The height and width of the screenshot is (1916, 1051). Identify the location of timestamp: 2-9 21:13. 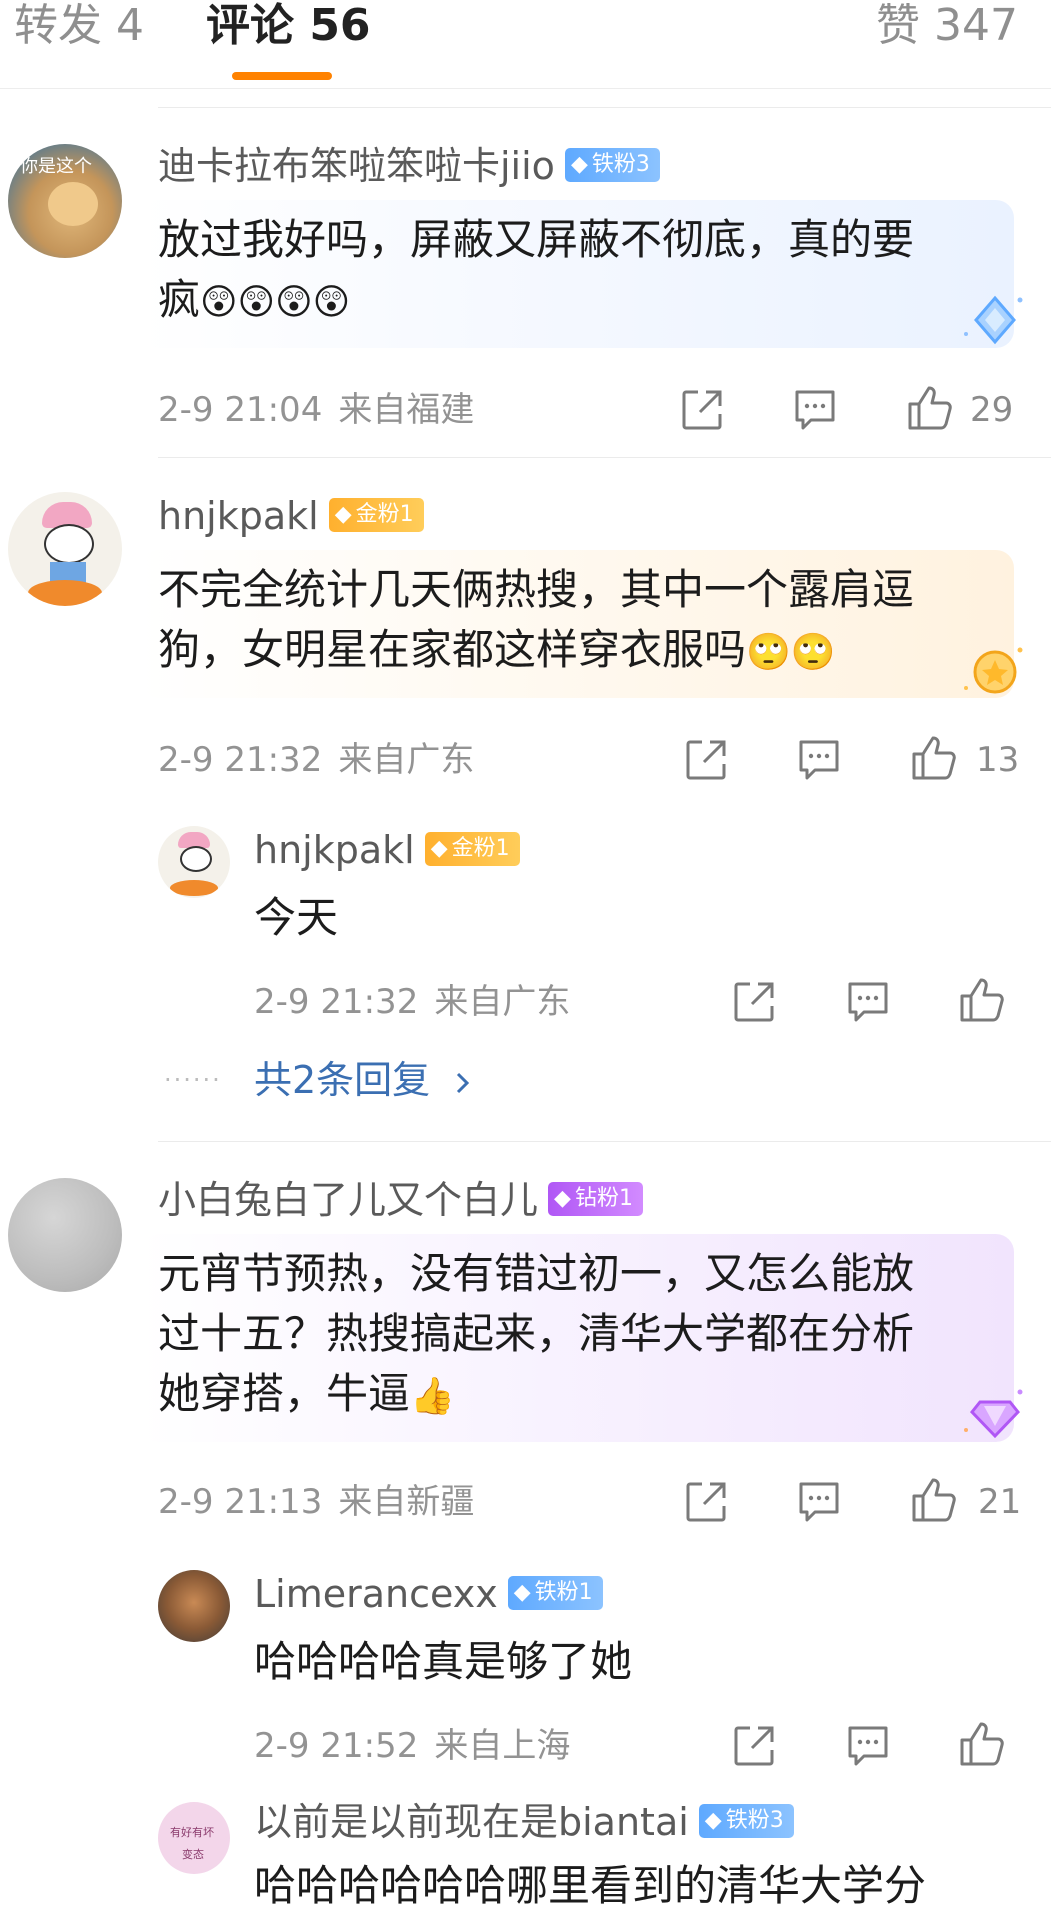
(240, 1502).